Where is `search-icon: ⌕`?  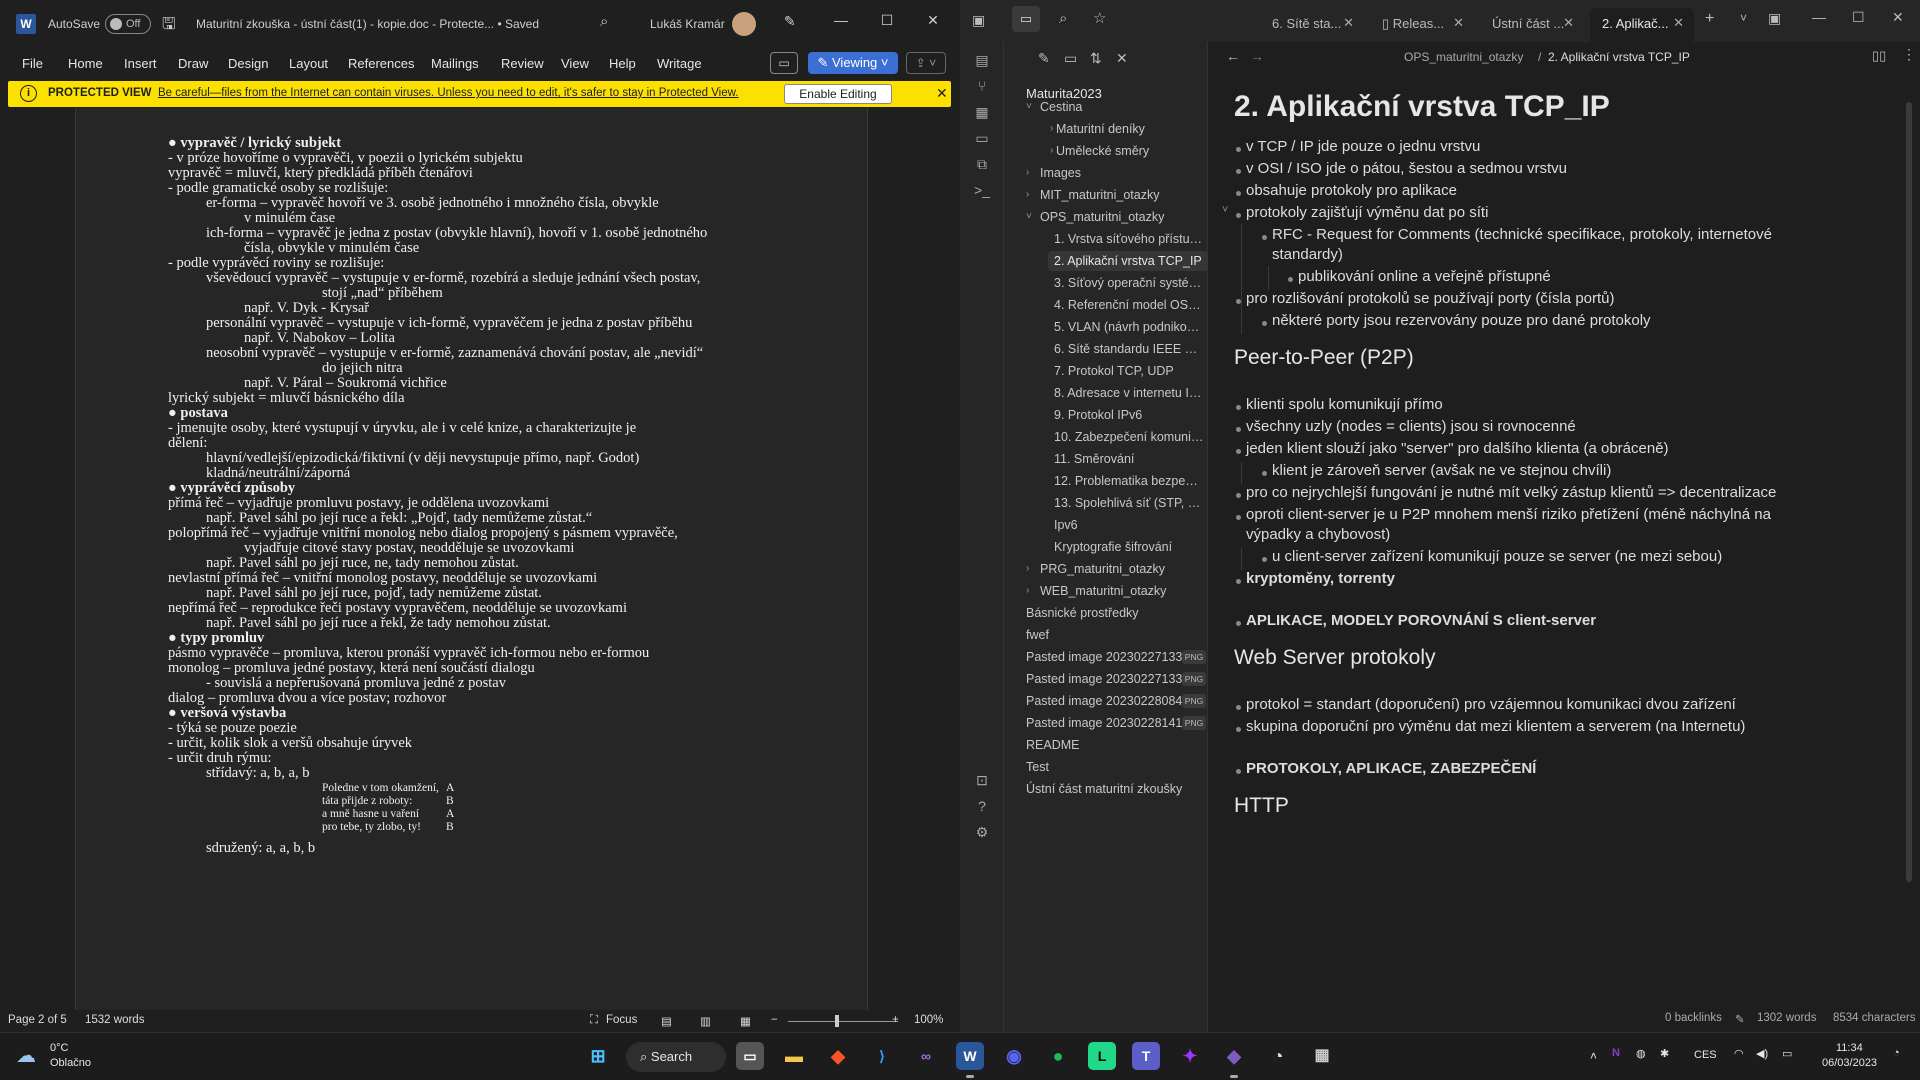 search-icon: ⌕ is located at coordinates (1063, 18).